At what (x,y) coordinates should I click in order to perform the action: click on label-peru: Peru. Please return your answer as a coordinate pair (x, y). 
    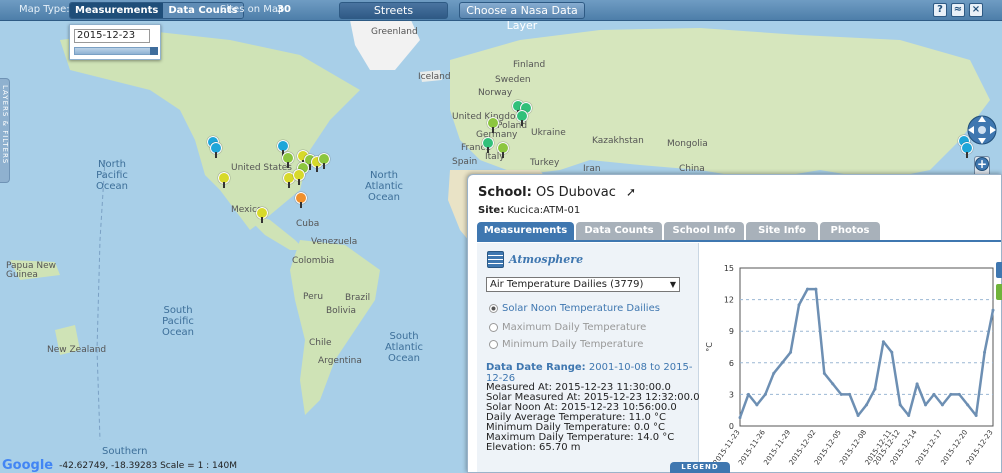
    Looking at the image, I should click on (313, 297).